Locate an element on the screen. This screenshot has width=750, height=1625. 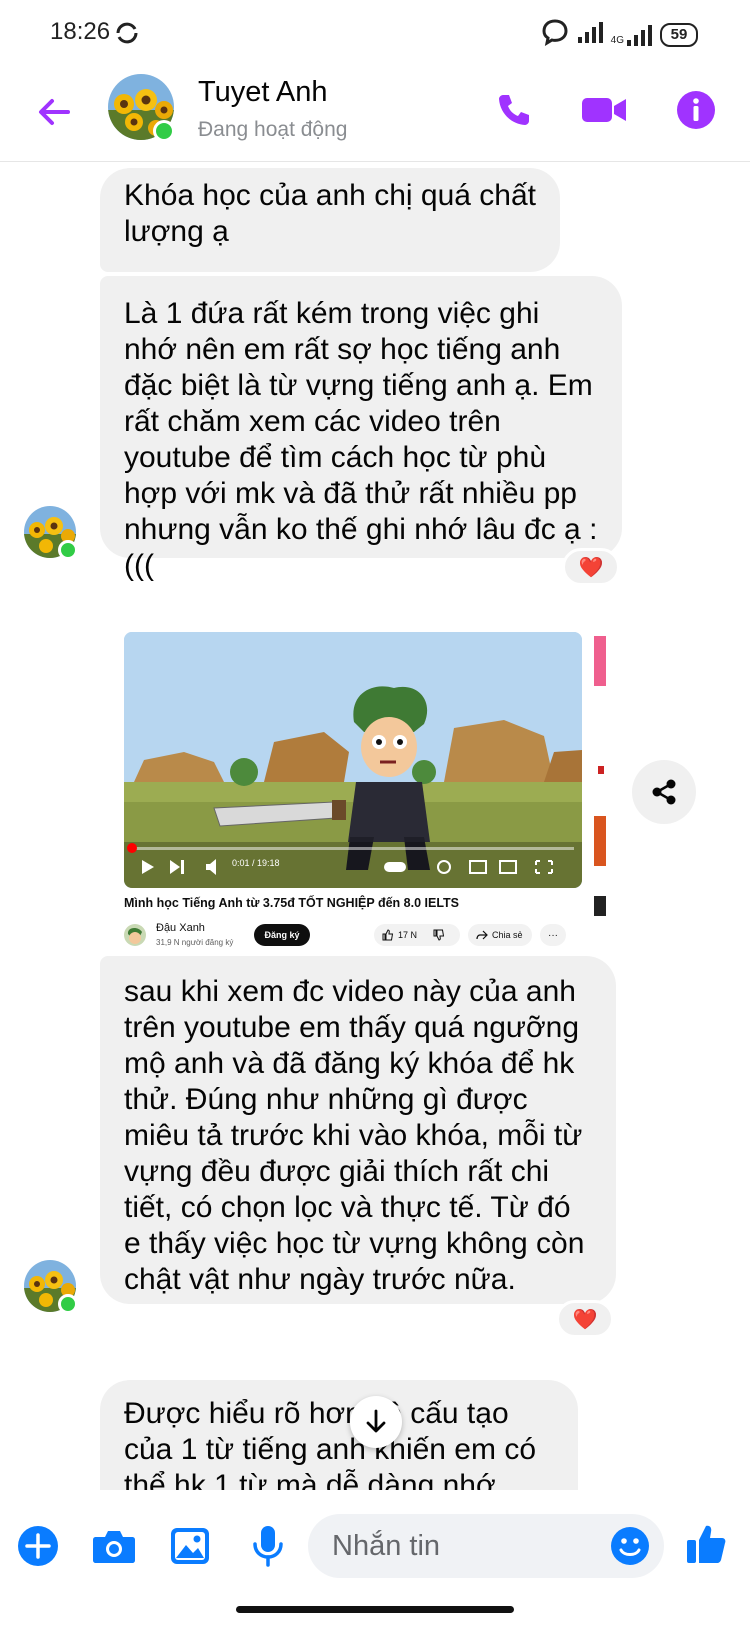
info-button is located at coordinates (696, 110).